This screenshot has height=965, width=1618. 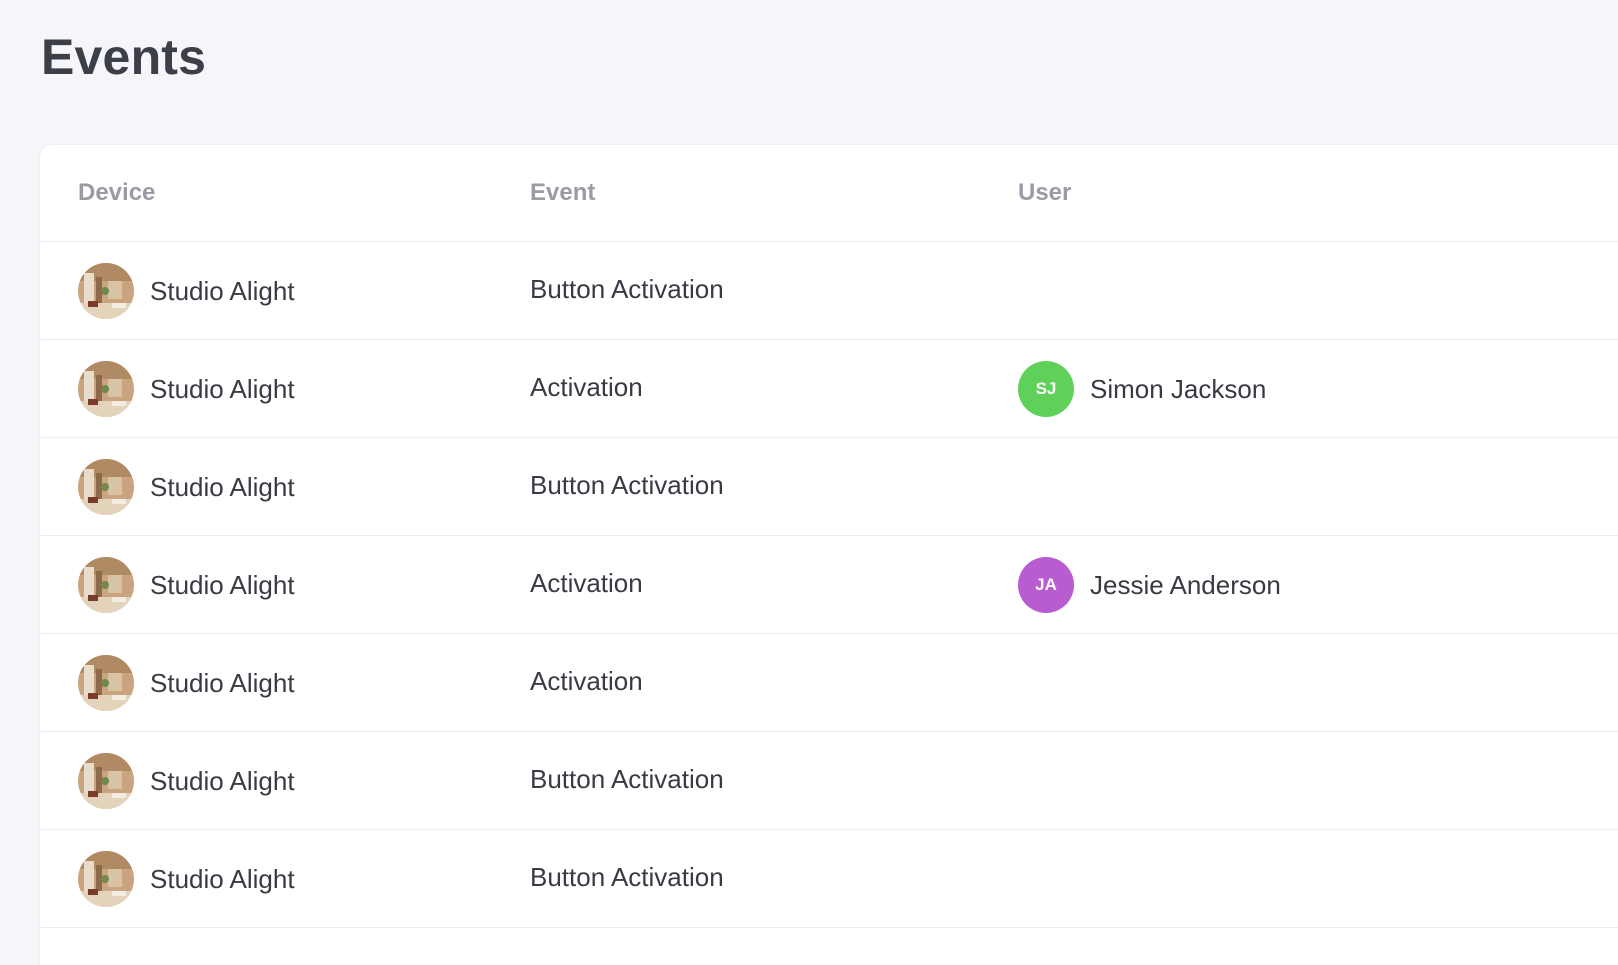 What do you see at coordinates (562, 193) in the screenshot?
I see `column-header-event: Event` at bounding box center [562, 193].